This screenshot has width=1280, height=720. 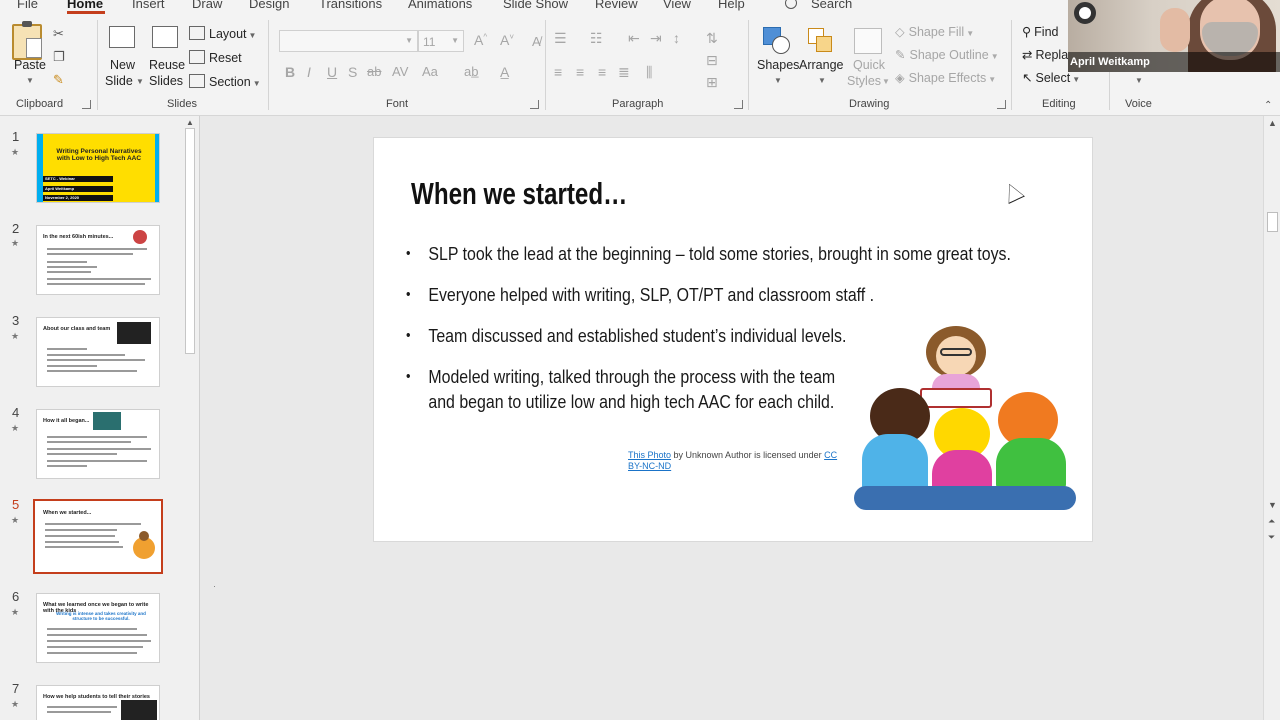 I want to click on change-case-icon: Aa, so click(x=430, y=71).